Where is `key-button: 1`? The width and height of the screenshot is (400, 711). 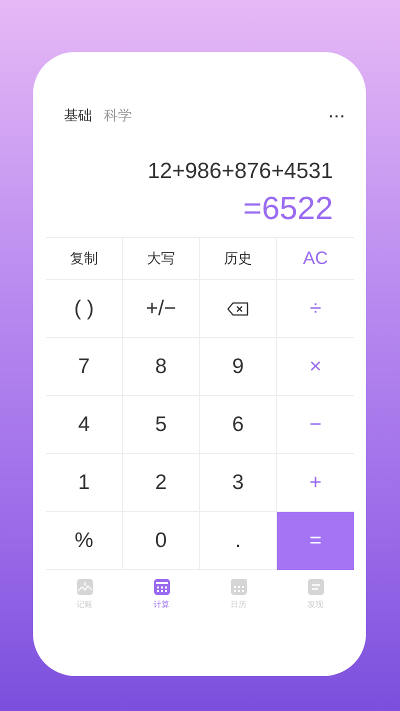
key-button: 1 is located at coordinates (84, 483).